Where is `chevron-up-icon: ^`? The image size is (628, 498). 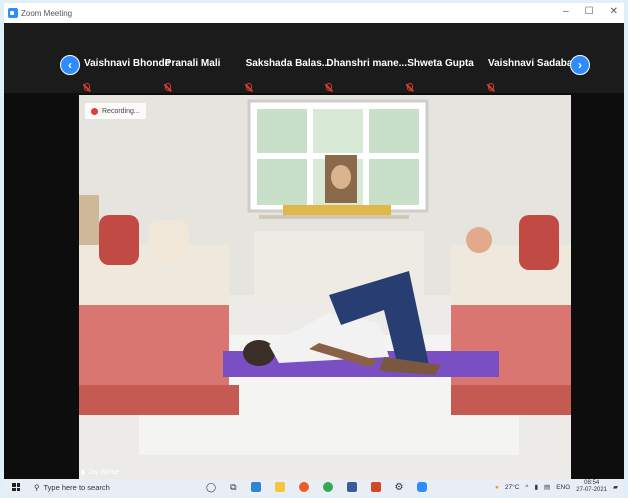
chevron-up-icon: ^ is located at coordinates (526, 487).